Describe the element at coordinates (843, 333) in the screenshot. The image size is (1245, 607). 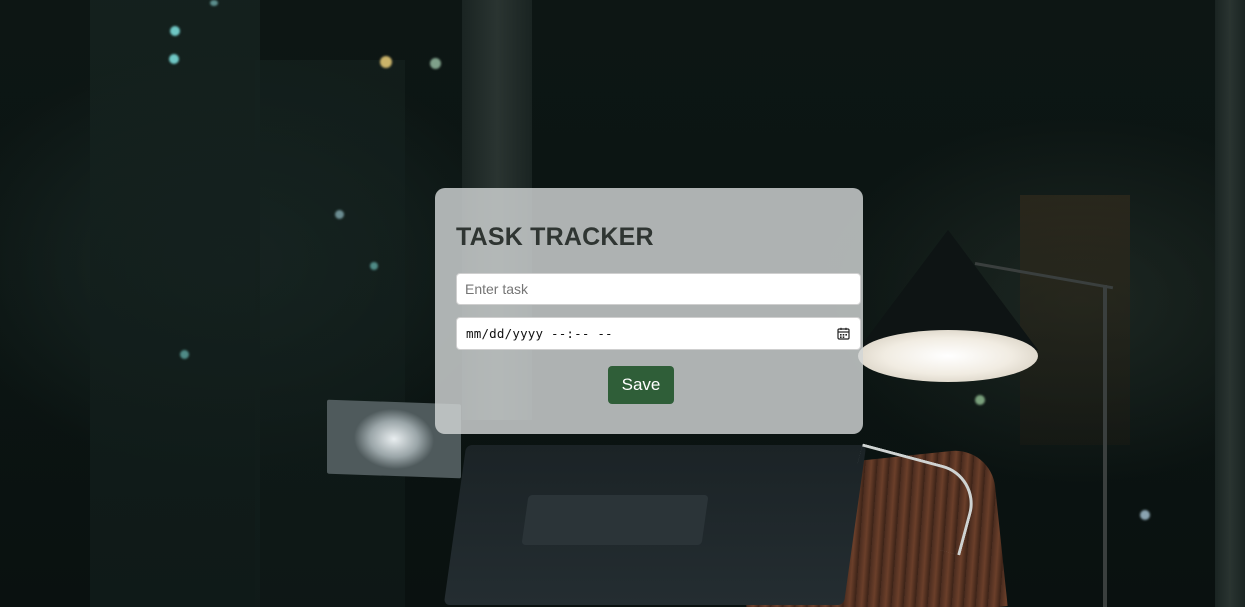
I see `calendar-icon` at that location.